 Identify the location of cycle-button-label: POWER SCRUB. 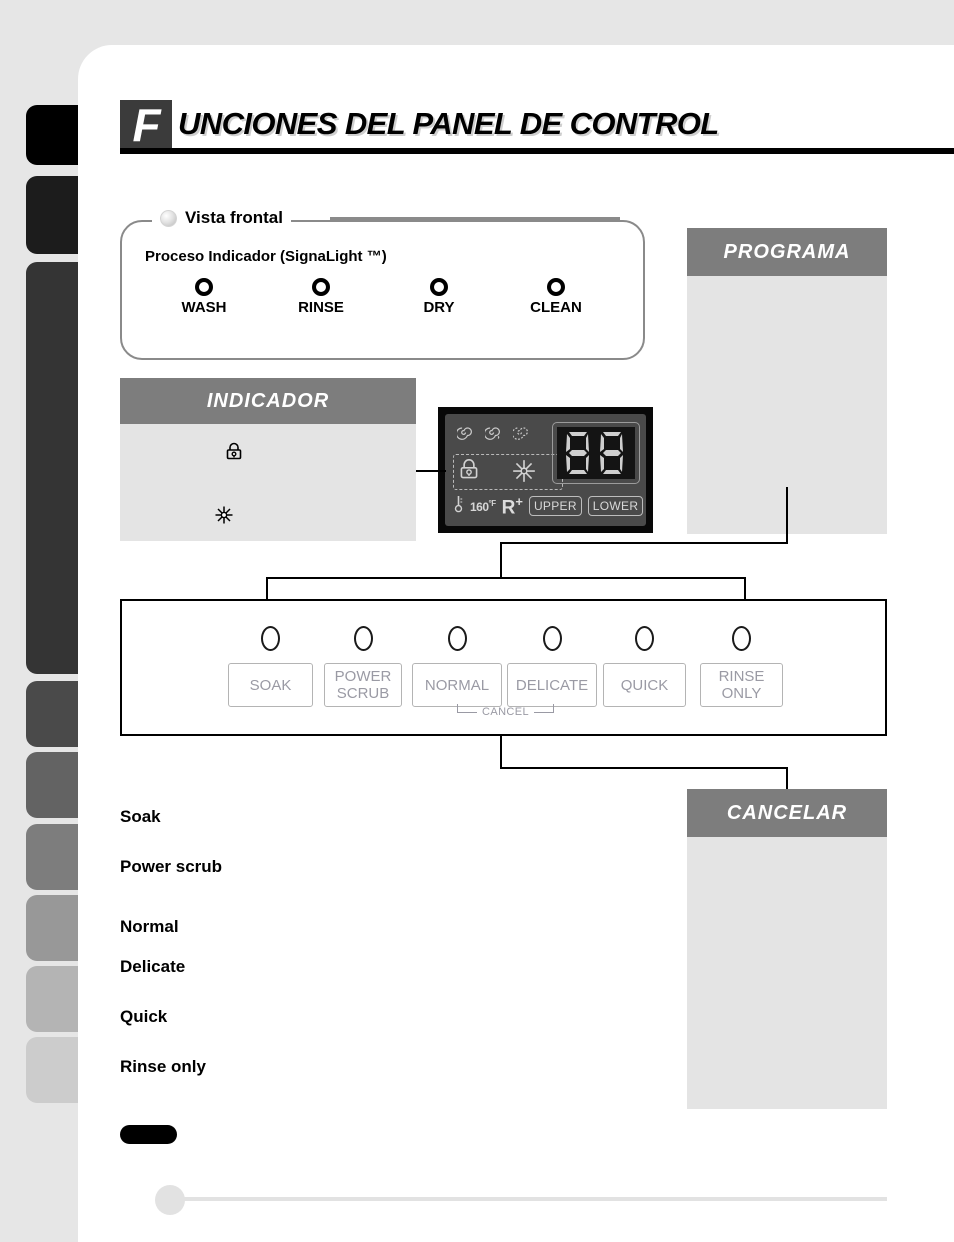
(363, 685).